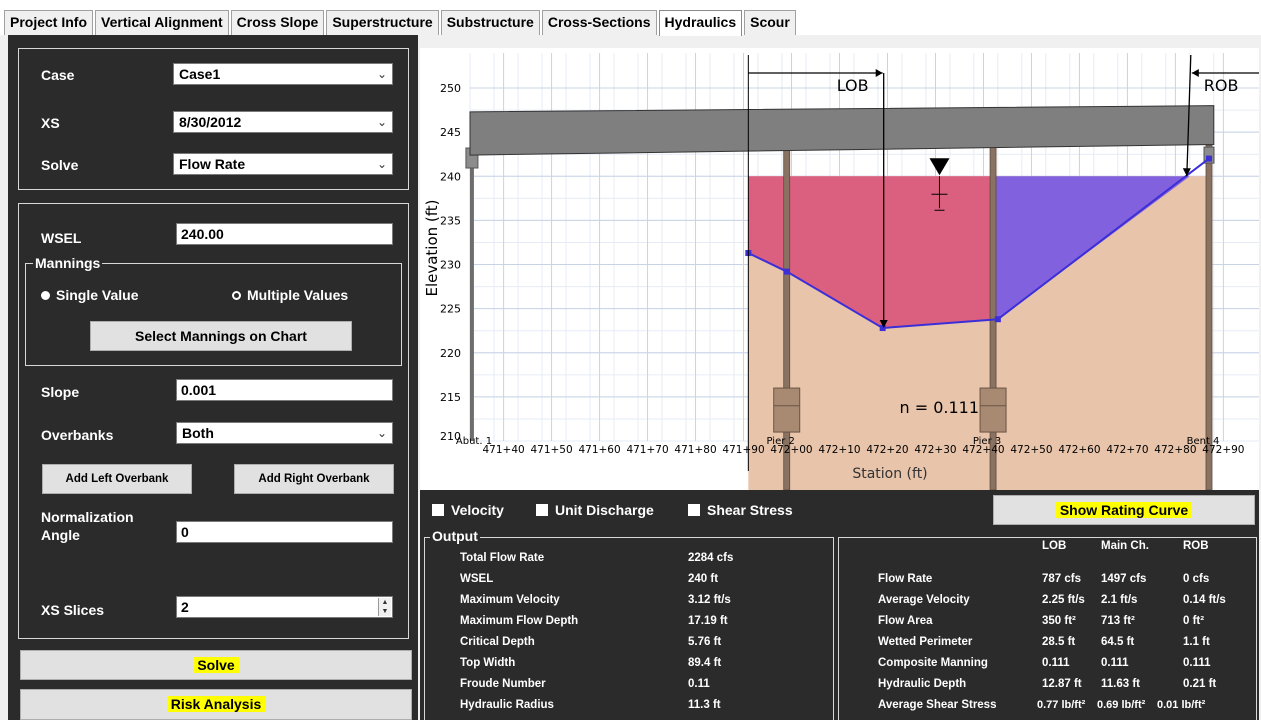 The image size is (1261, 720). Describe the element at coordinates (60, 392) in the screenshot. I see `slope-label: Slope` at that location.